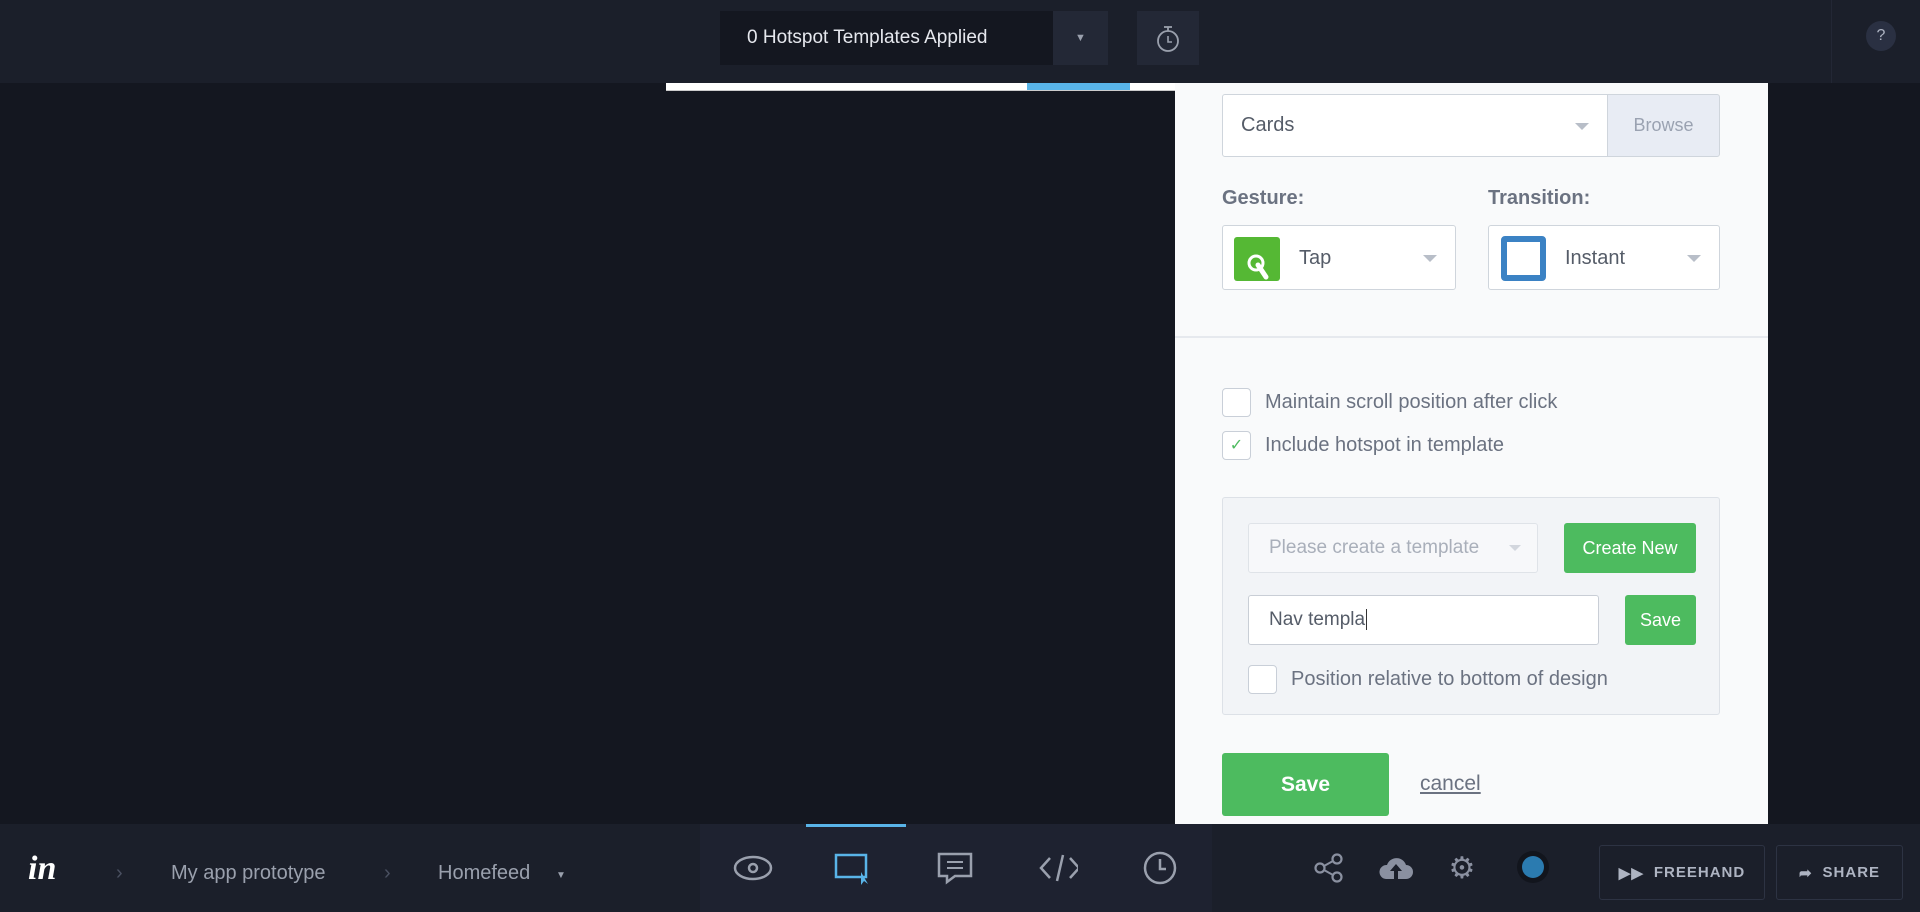  What do you see at coordinates (1595, 258) in the screenshot?
I see `transition-value: Instant` at bounding box center [1595, 258].